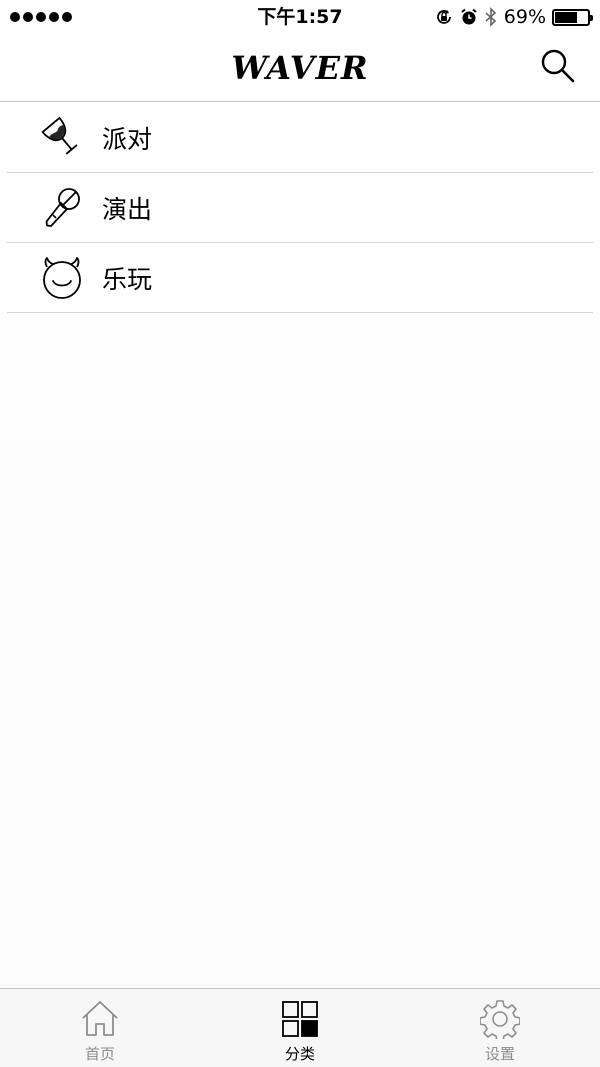 This screenshot has height=1067, width=600. What do you see at coordinates (299, 1054) in the screenshot?
I see `tab-label: 分类` at bounding box center [299, 1054].